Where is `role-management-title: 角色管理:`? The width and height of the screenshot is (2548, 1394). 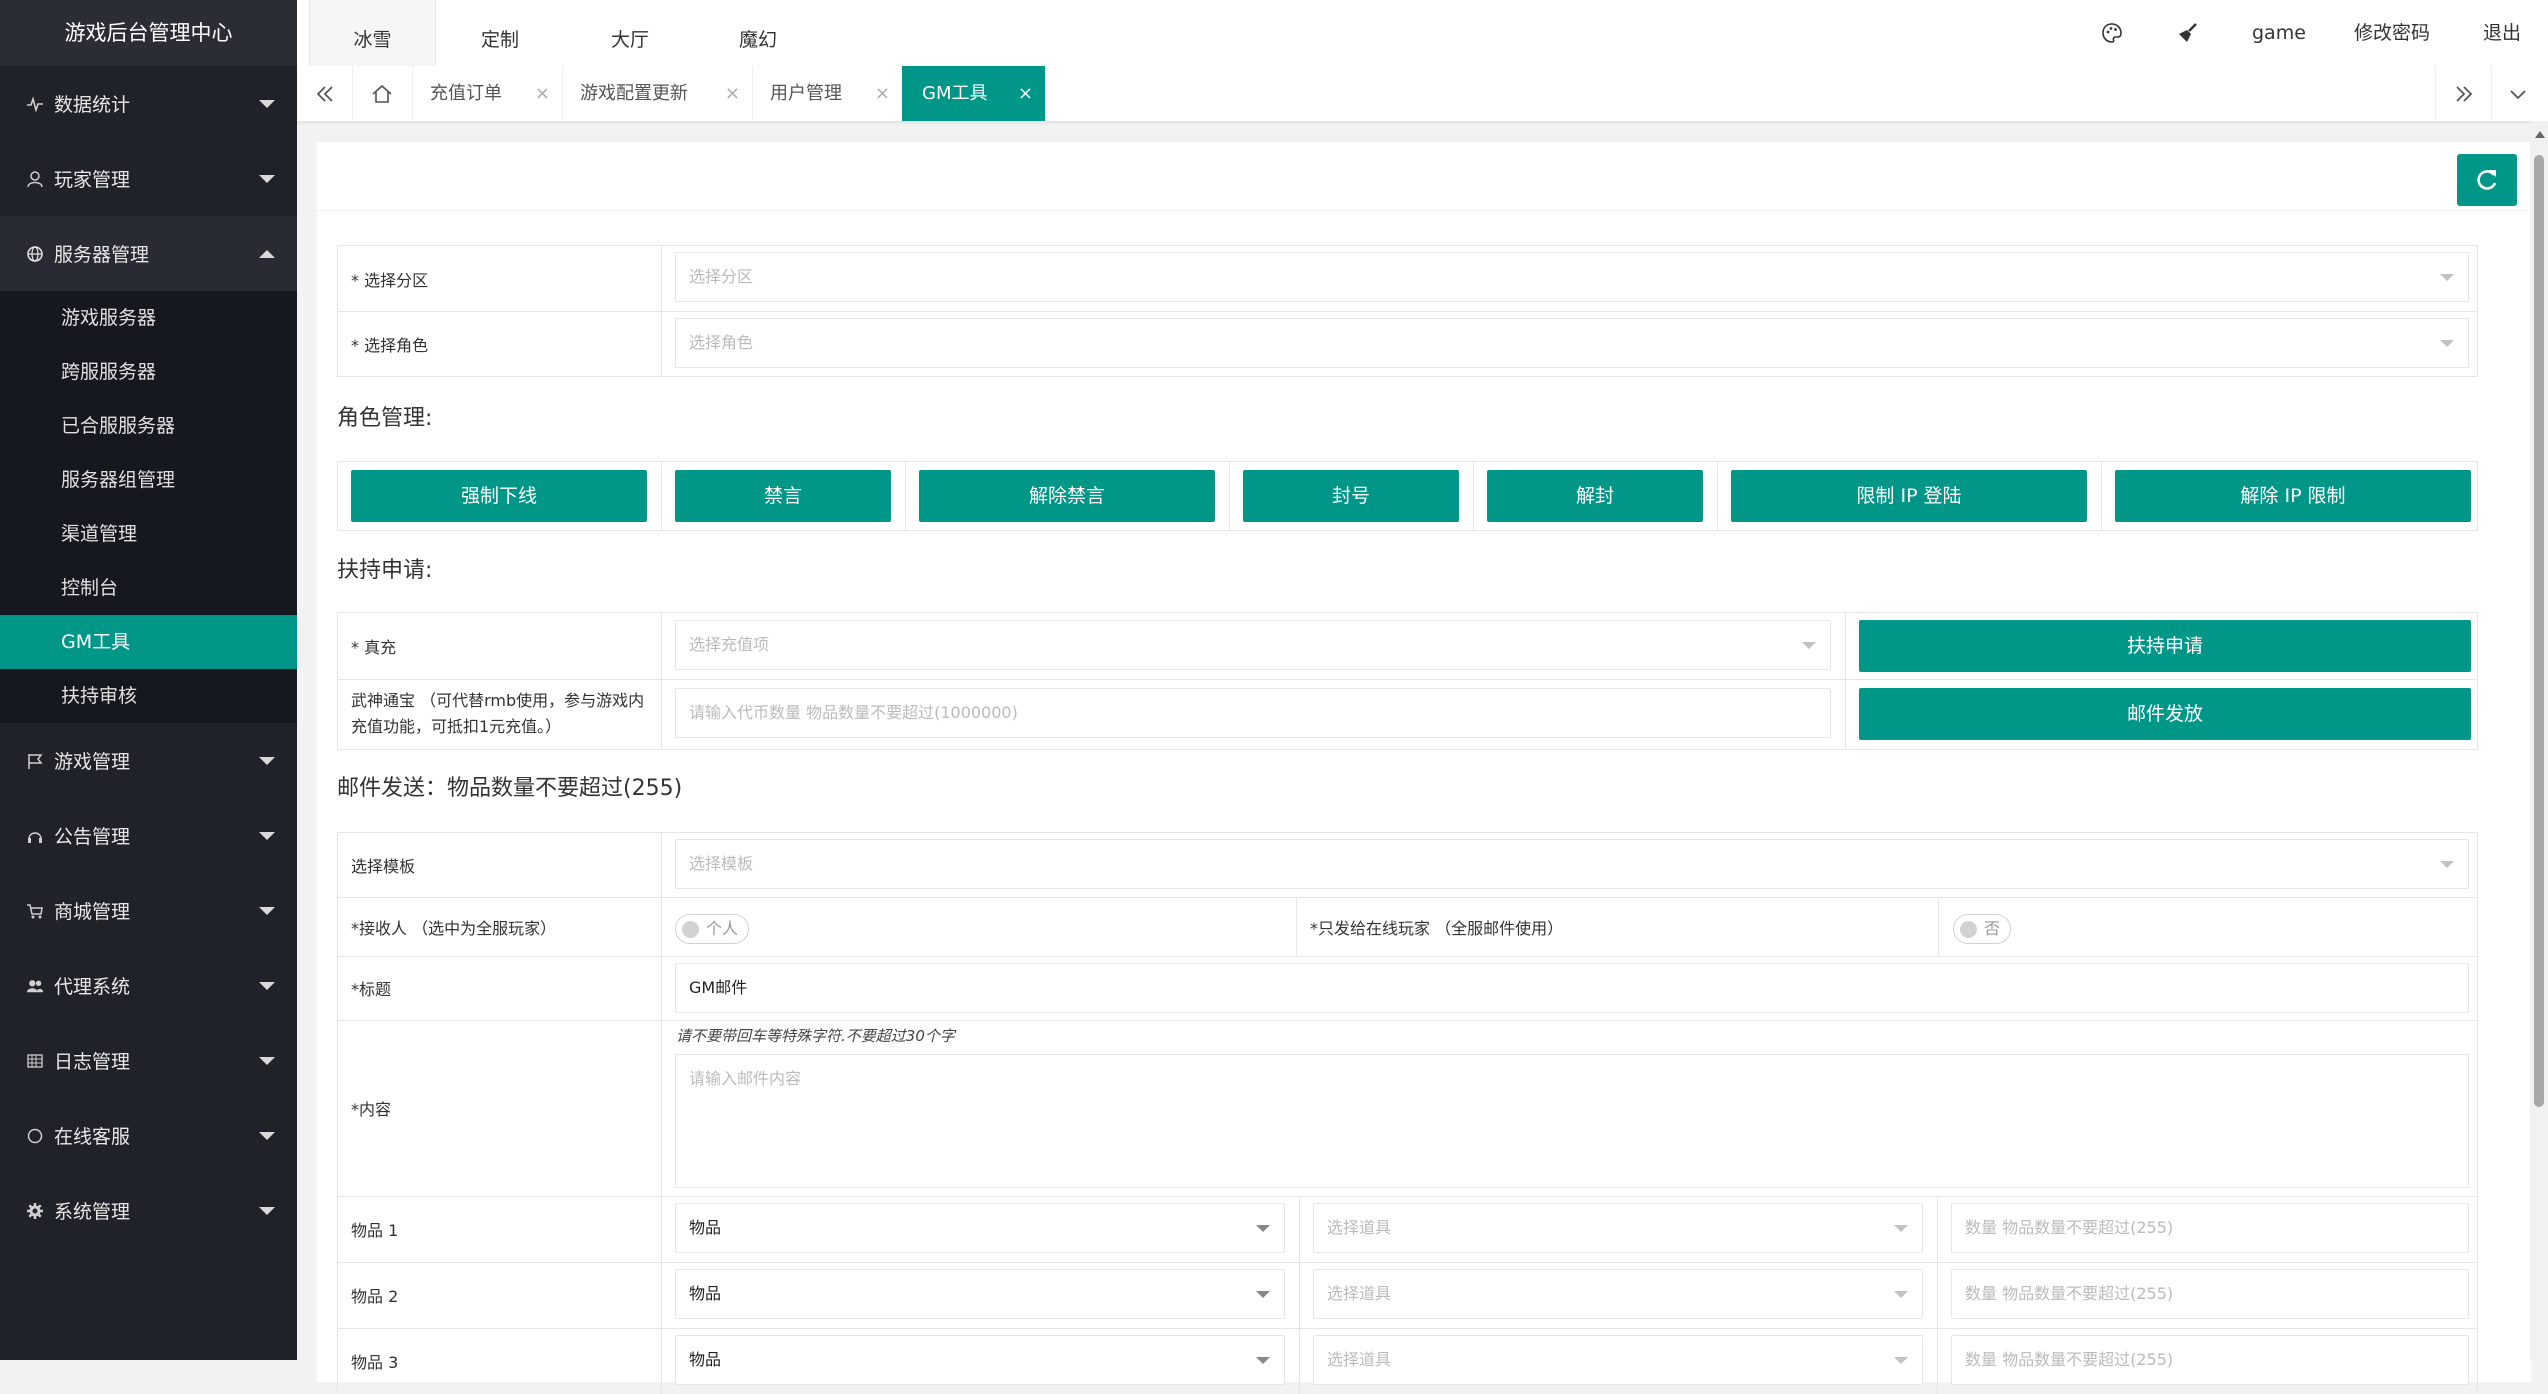
role-management-title: 角色管理: is located at coordinates (385, 418).